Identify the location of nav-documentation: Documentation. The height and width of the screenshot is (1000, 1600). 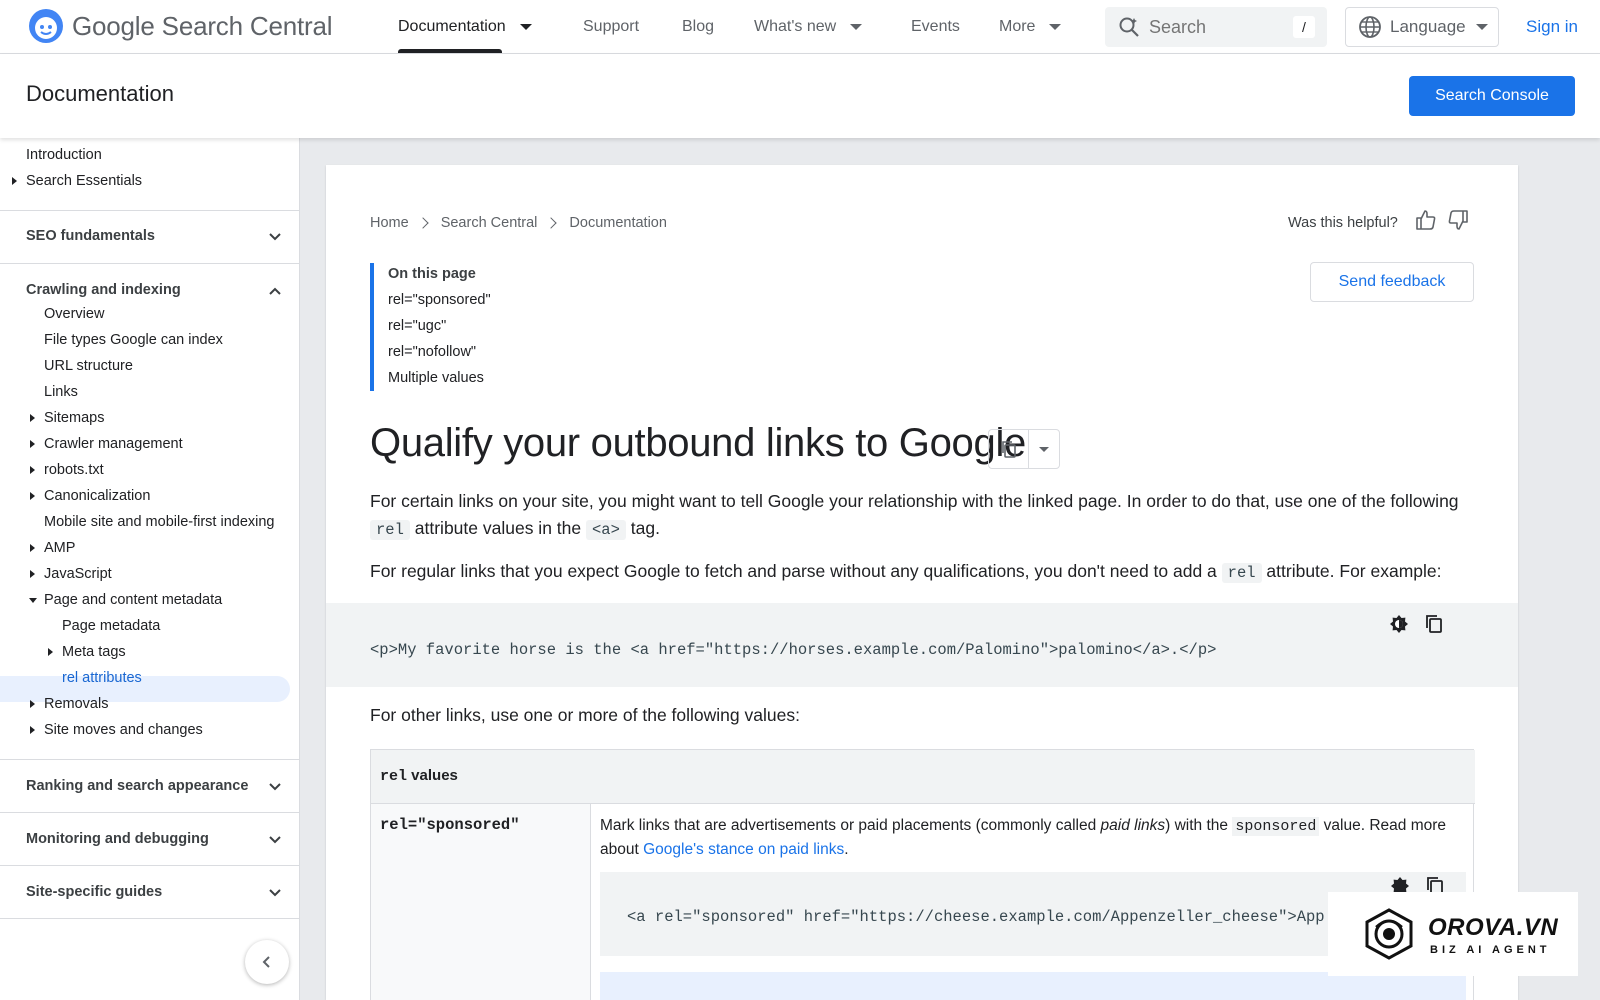
(465, 27).